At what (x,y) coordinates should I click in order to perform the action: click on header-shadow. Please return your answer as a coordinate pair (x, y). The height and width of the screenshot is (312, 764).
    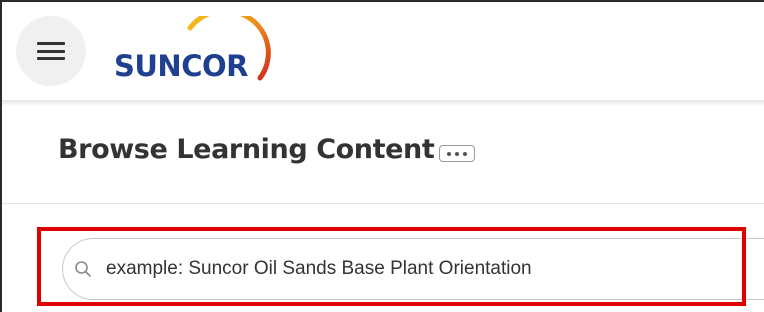
    Looking at the image, I should click on (383, 103).